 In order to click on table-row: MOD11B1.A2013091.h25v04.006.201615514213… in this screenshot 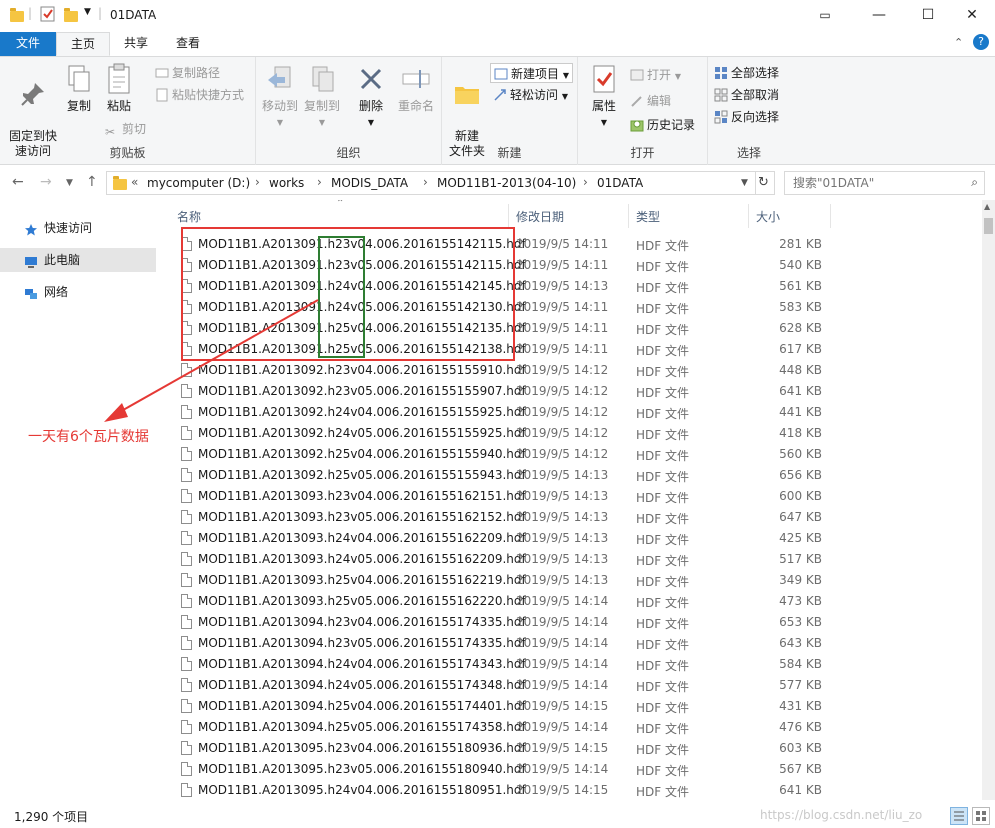, I will do `click(508, 328)`.